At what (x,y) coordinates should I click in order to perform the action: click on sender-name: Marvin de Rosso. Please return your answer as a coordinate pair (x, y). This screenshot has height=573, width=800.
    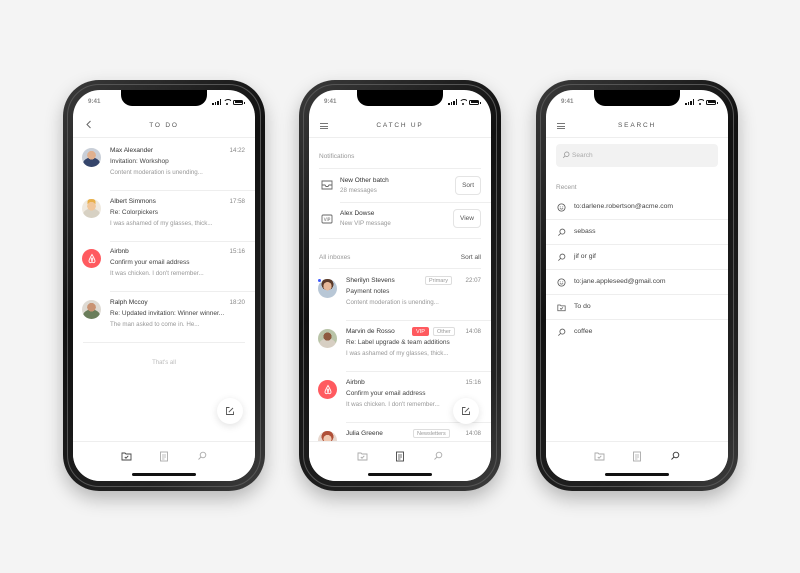
    Looking at the image, I should click on (370, 331).